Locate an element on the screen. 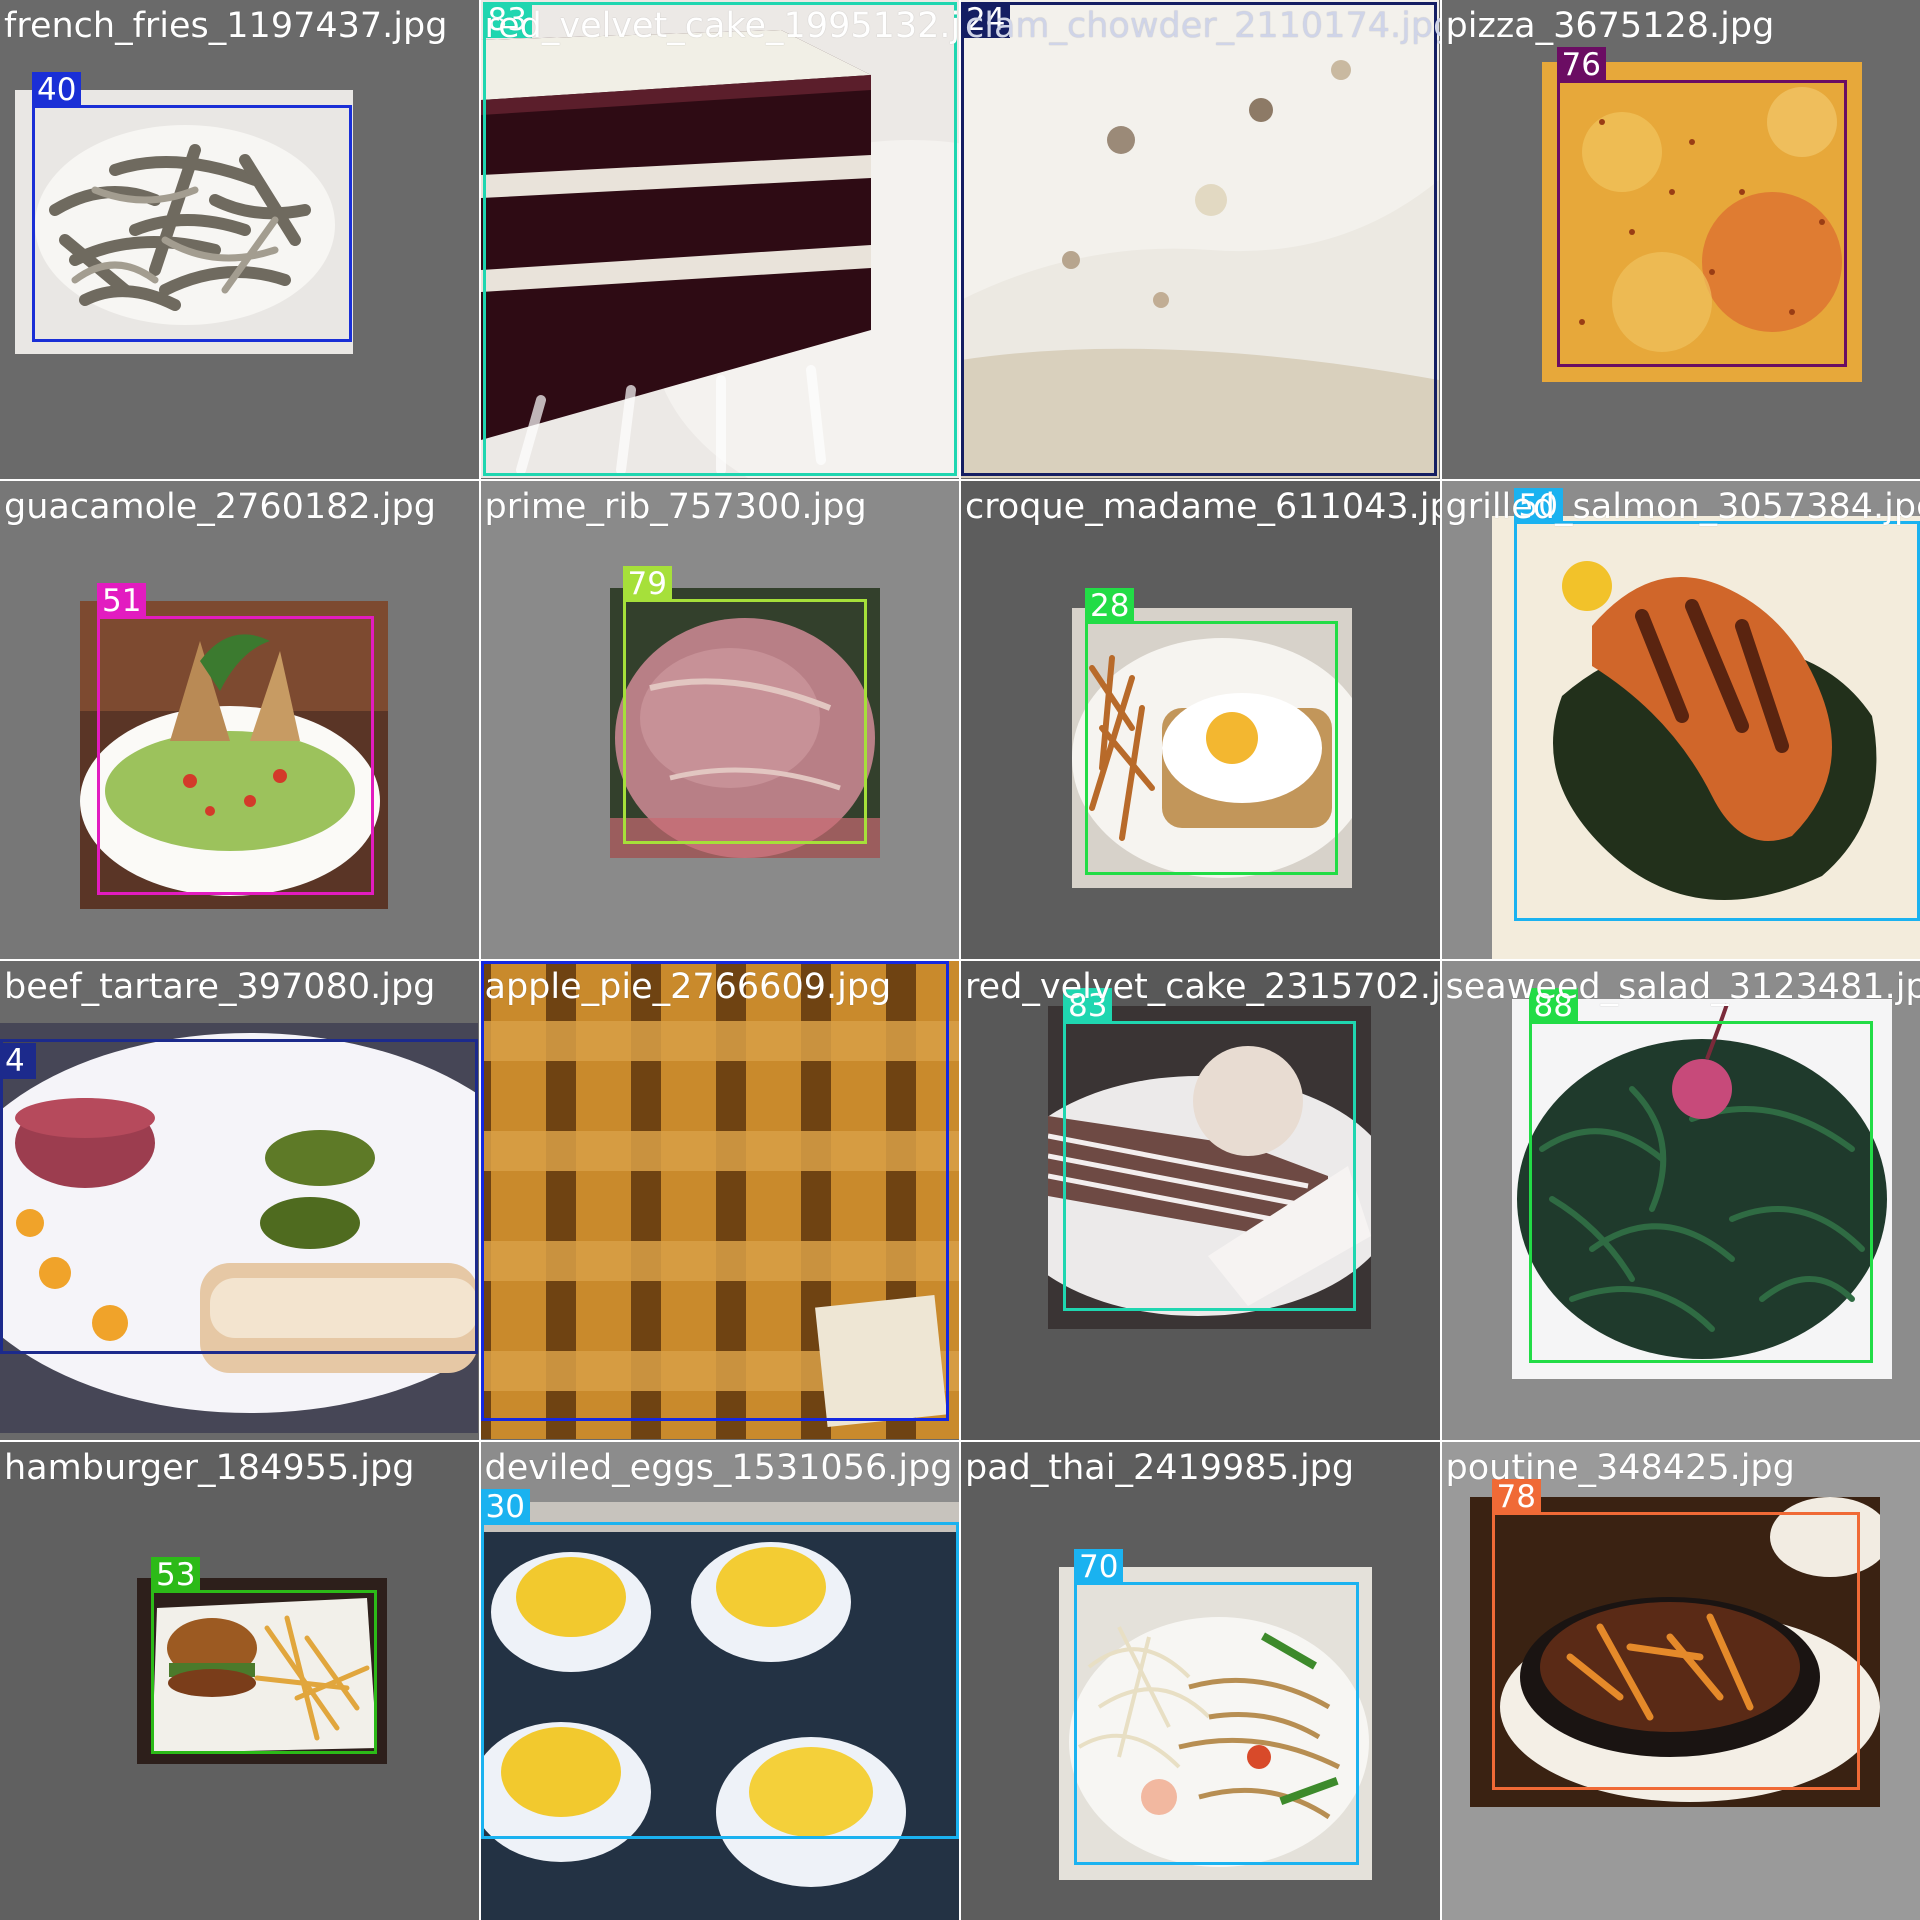  class-id-label: 0 is located at coordinates (498, 962).